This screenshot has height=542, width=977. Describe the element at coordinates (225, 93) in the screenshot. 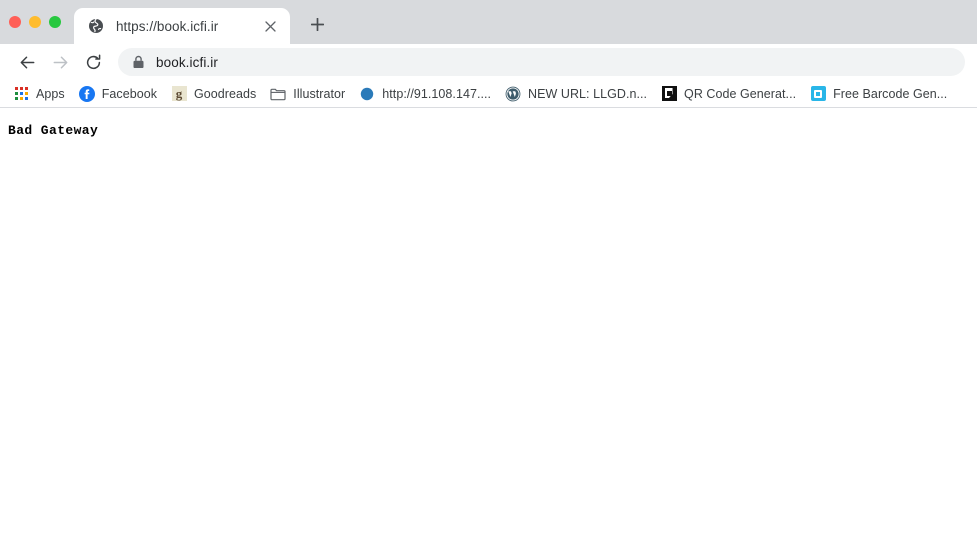

I see `bookmark-label: Goodreads` at that location.